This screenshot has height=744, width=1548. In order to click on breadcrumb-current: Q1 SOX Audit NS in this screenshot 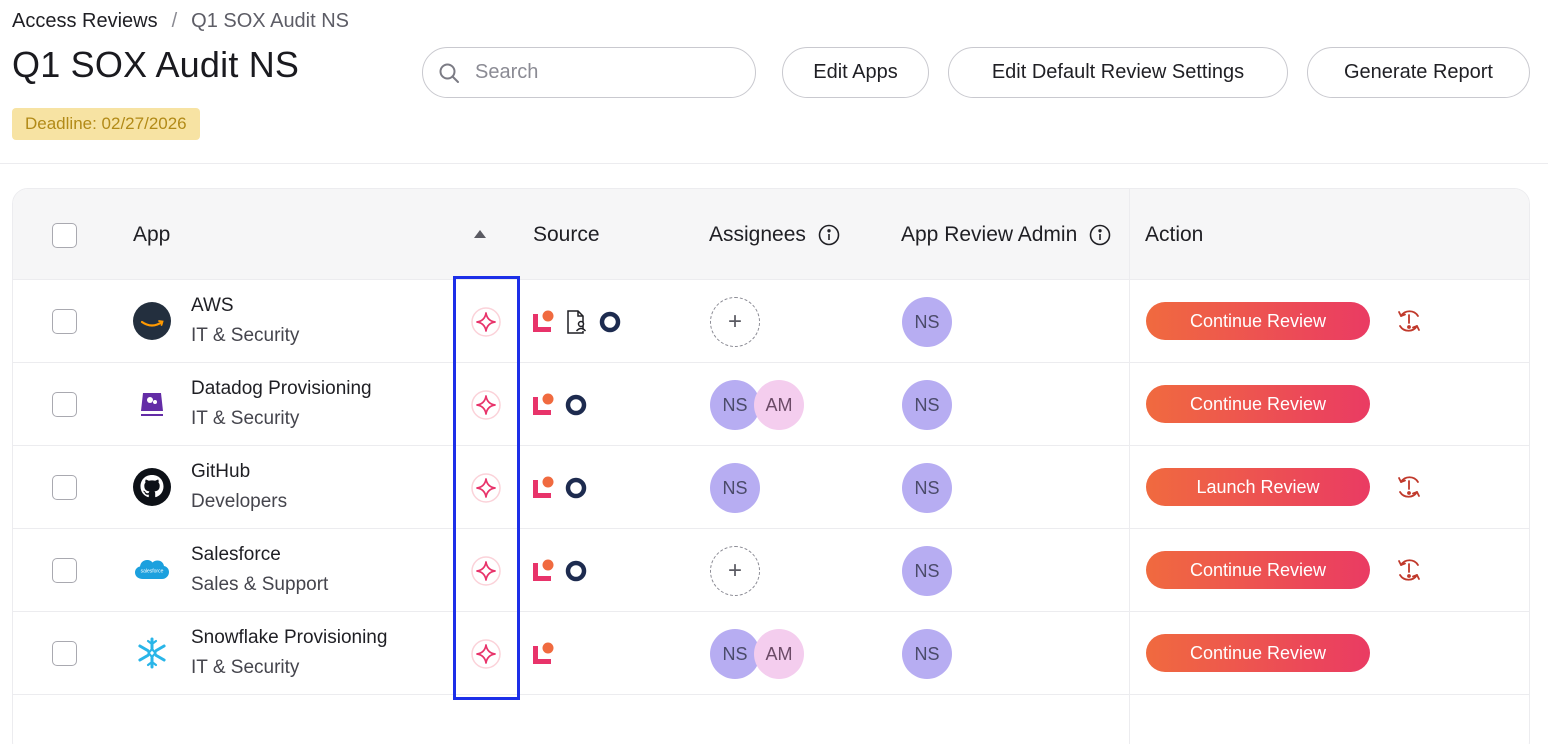, I will do `click(270, 21)`.